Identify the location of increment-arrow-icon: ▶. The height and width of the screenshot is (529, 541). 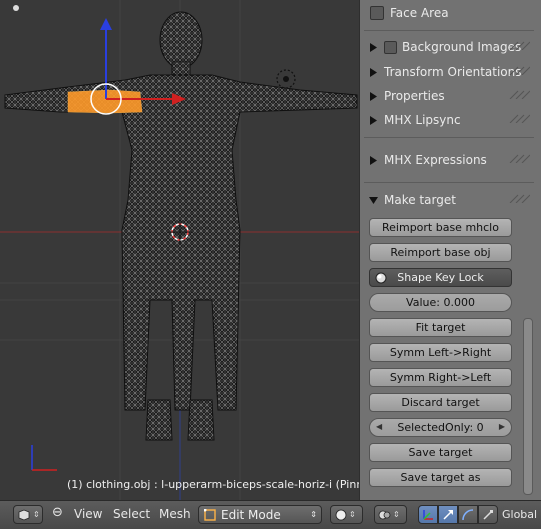
(502, 426).